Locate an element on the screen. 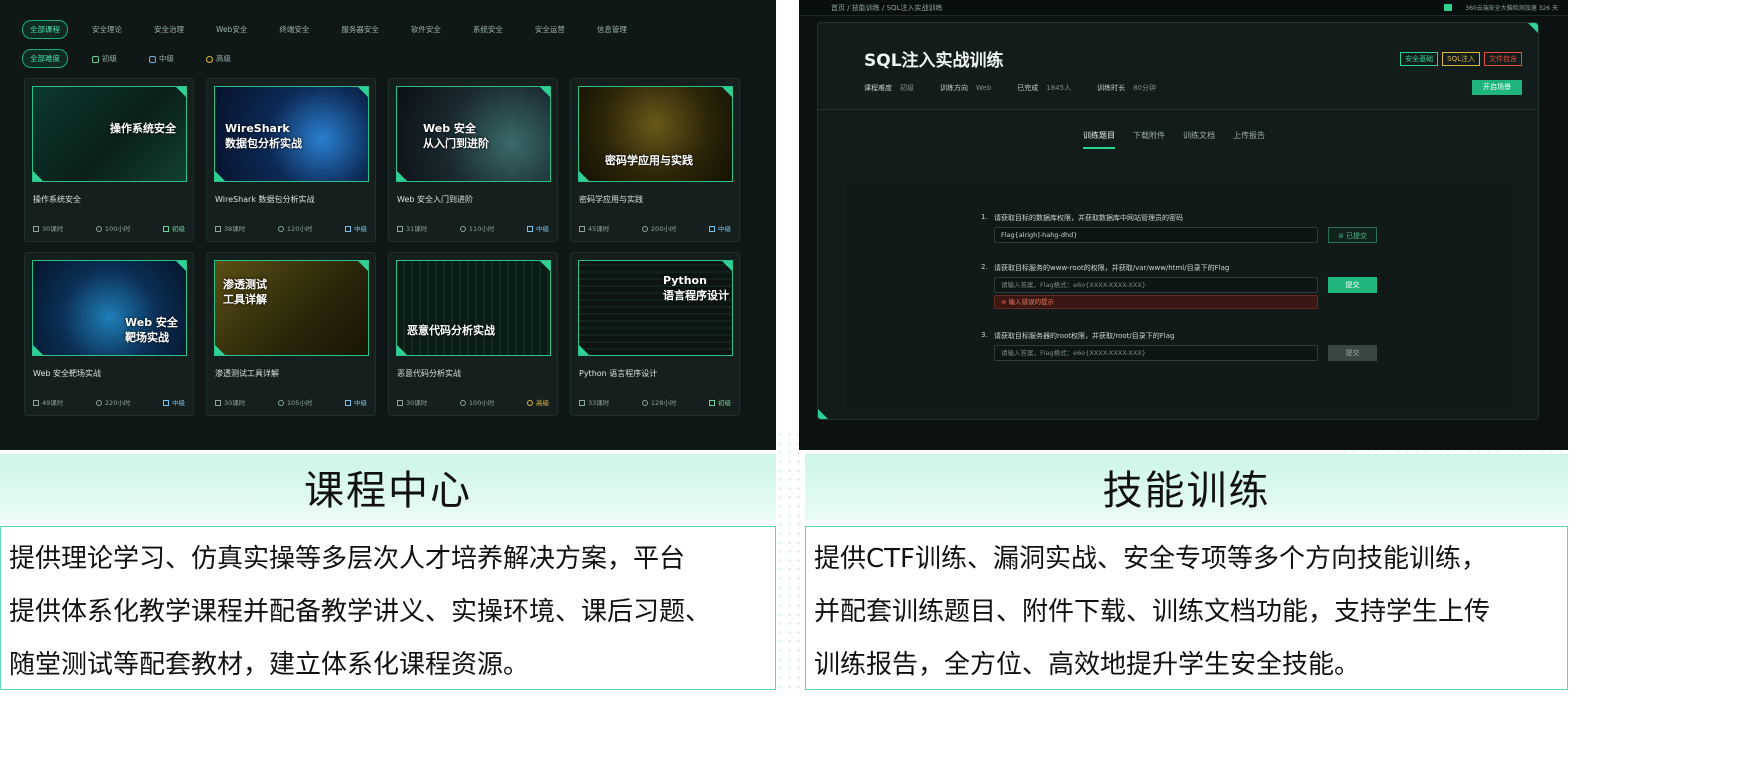 This screenshot has width=1738, height=765. course-title: WireShark 数据包分析实战 is located at coordinates (265, 199).